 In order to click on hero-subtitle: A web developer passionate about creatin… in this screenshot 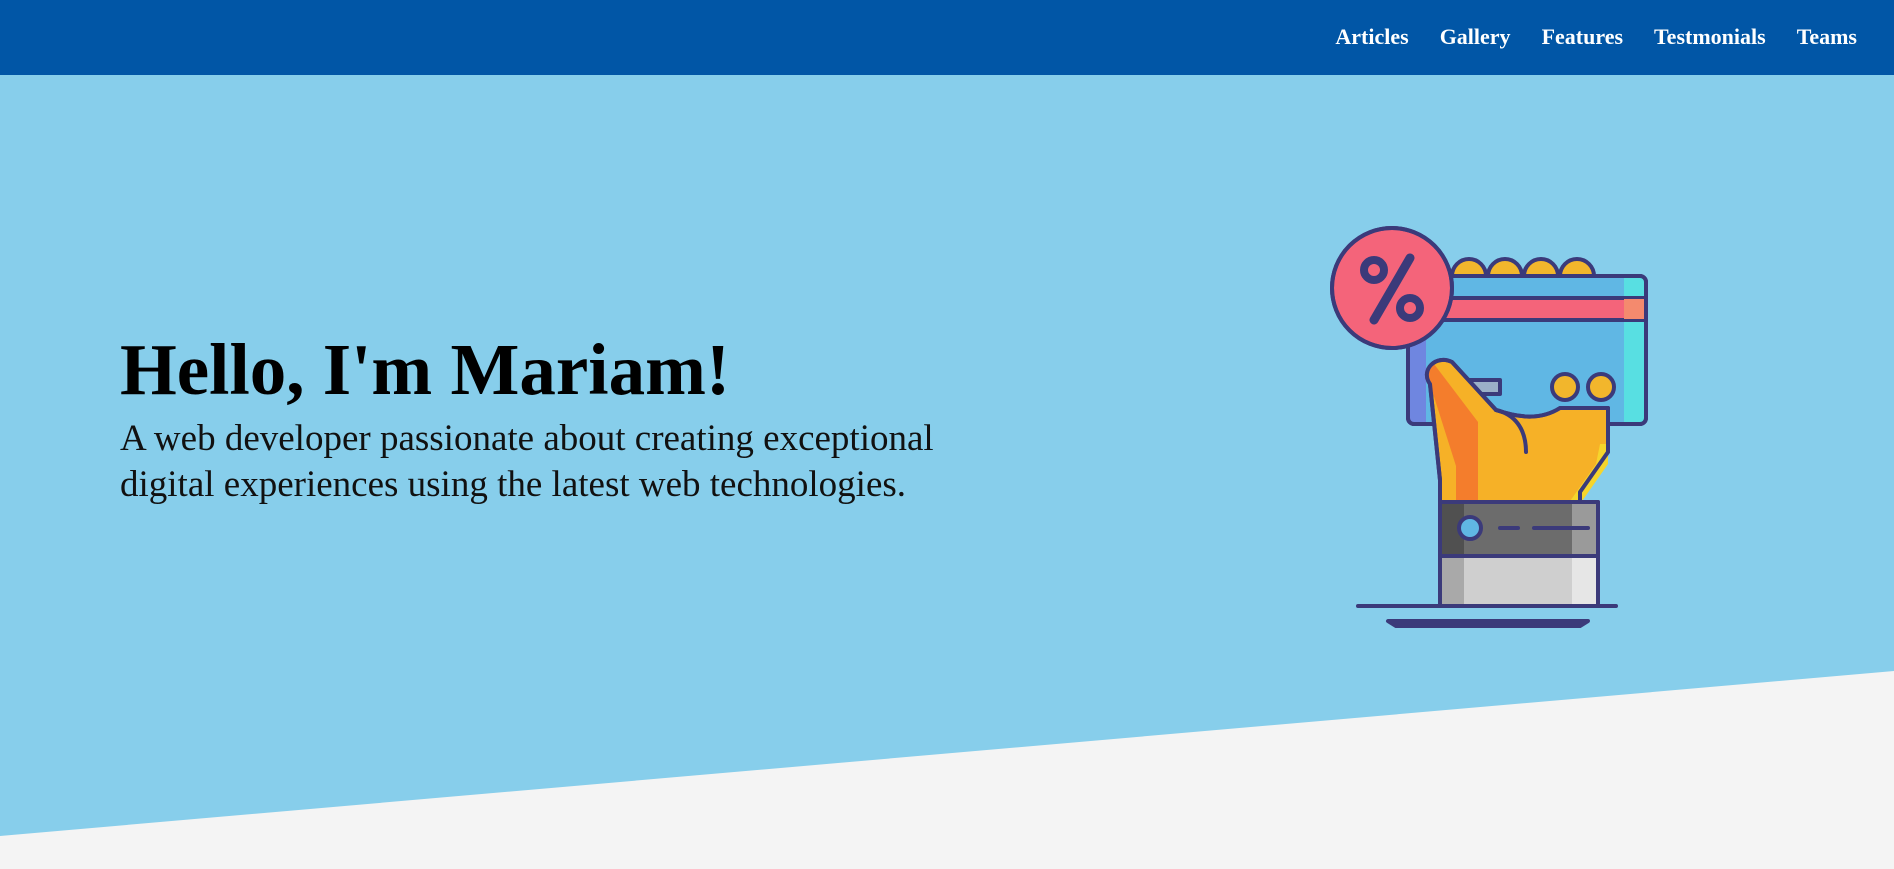, I will do `click(527, 461)`.